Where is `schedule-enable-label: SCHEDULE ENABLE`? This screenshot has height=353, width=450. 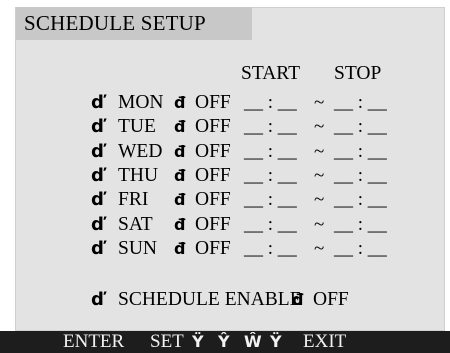 schedule-enable-label: SCHEDULE ENABLE is located at coordinates (210, 299).